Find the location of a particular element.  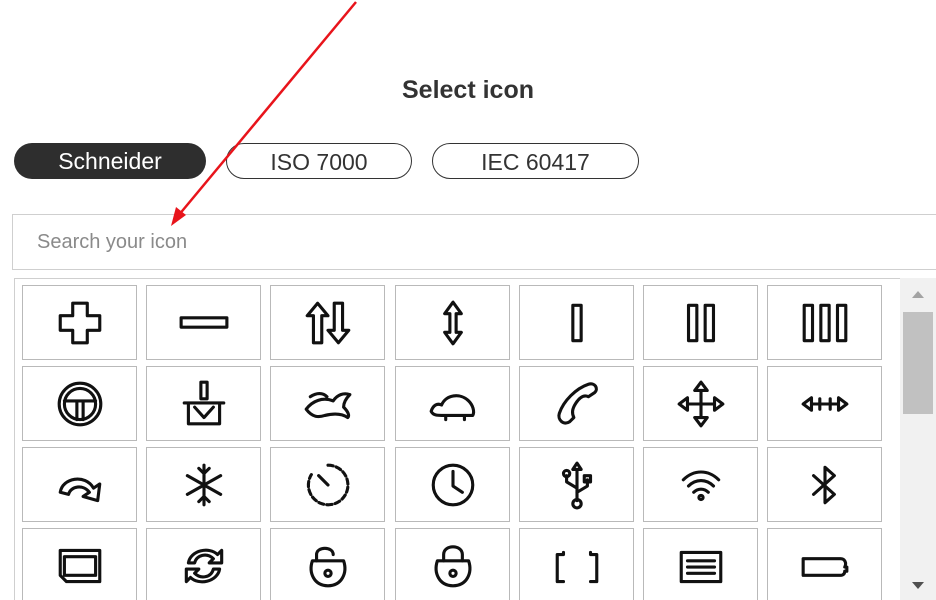

move-four-way-icon is located at coordinates (700, 403).